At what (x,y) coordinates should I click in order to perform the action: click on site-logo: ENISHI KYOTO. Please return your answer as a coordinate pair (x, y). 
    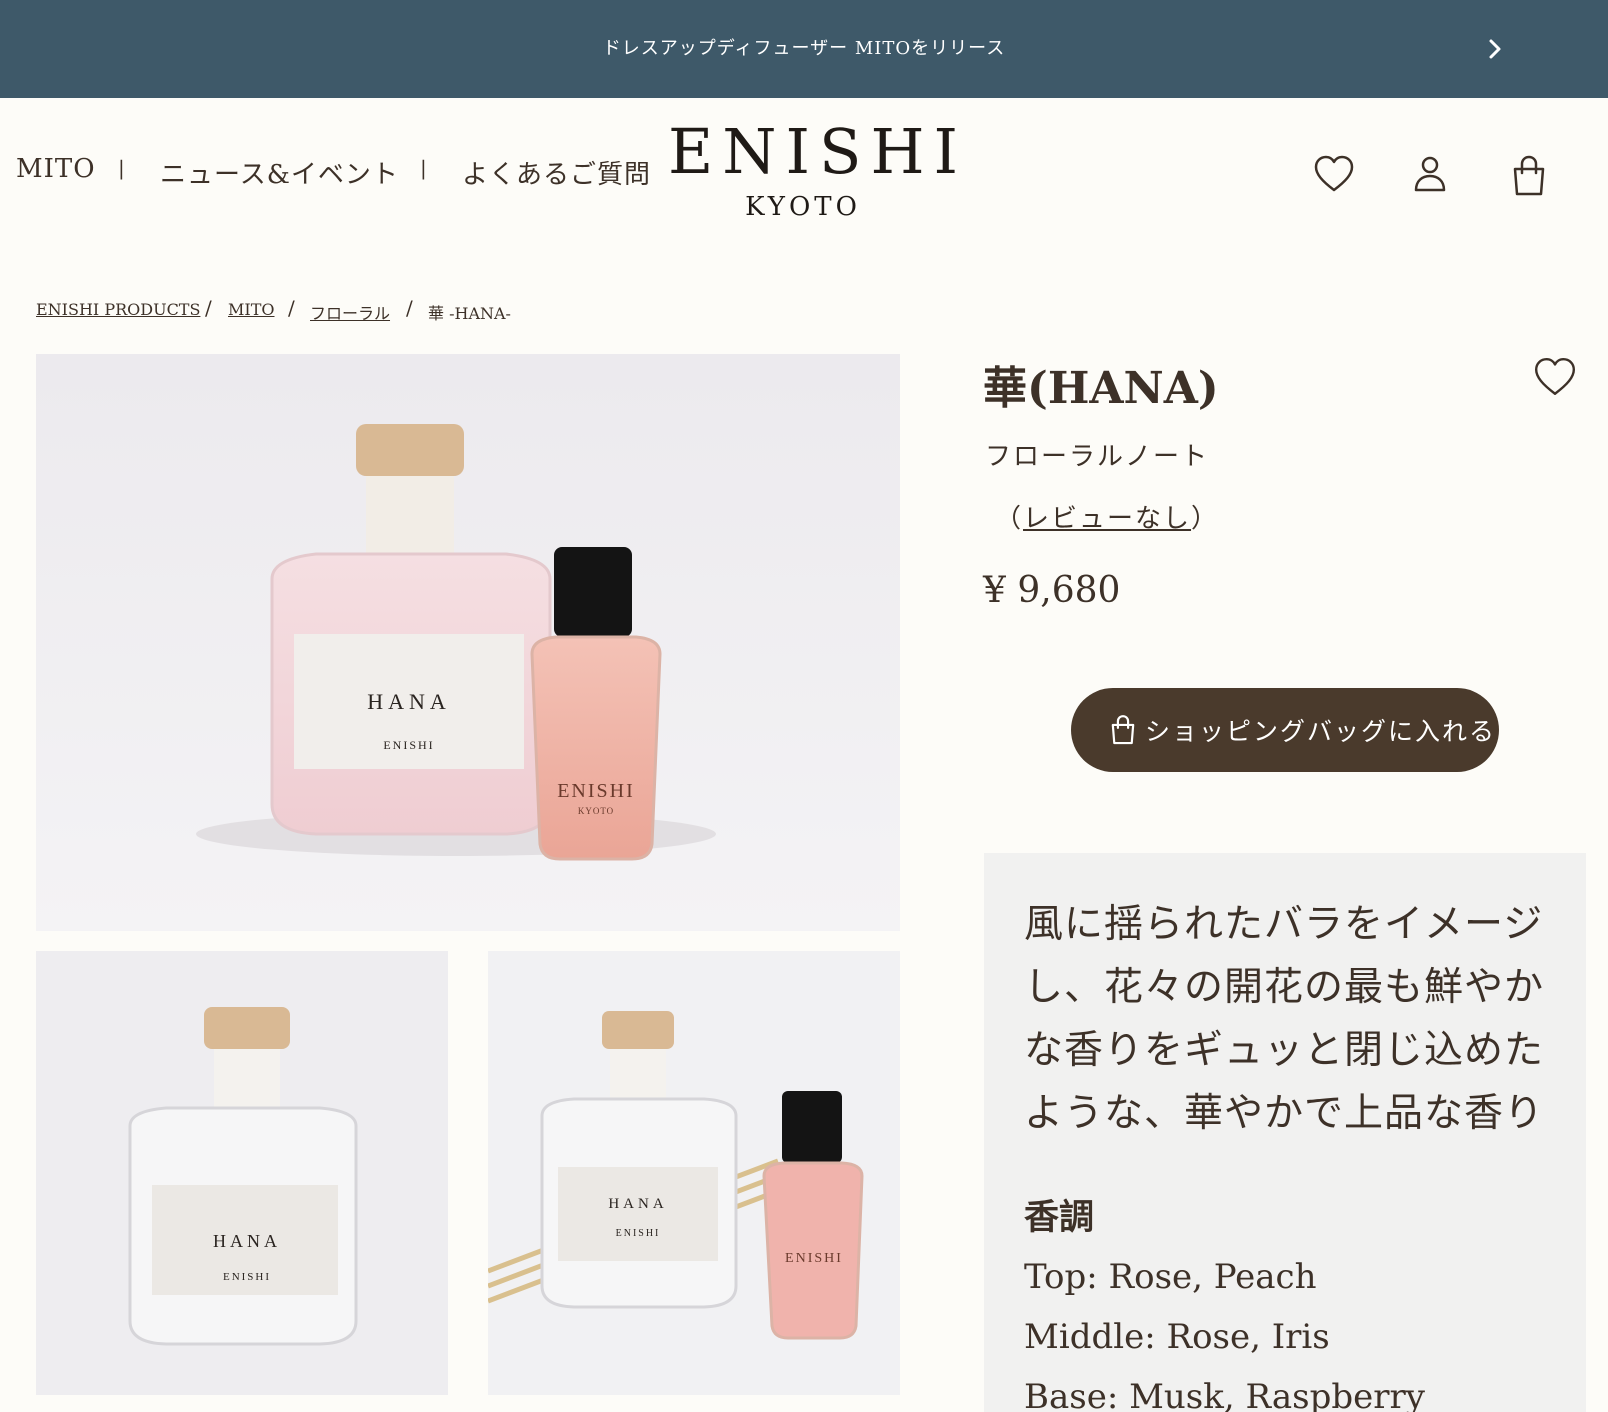
    Looking at the image, I should click on (818, 169).